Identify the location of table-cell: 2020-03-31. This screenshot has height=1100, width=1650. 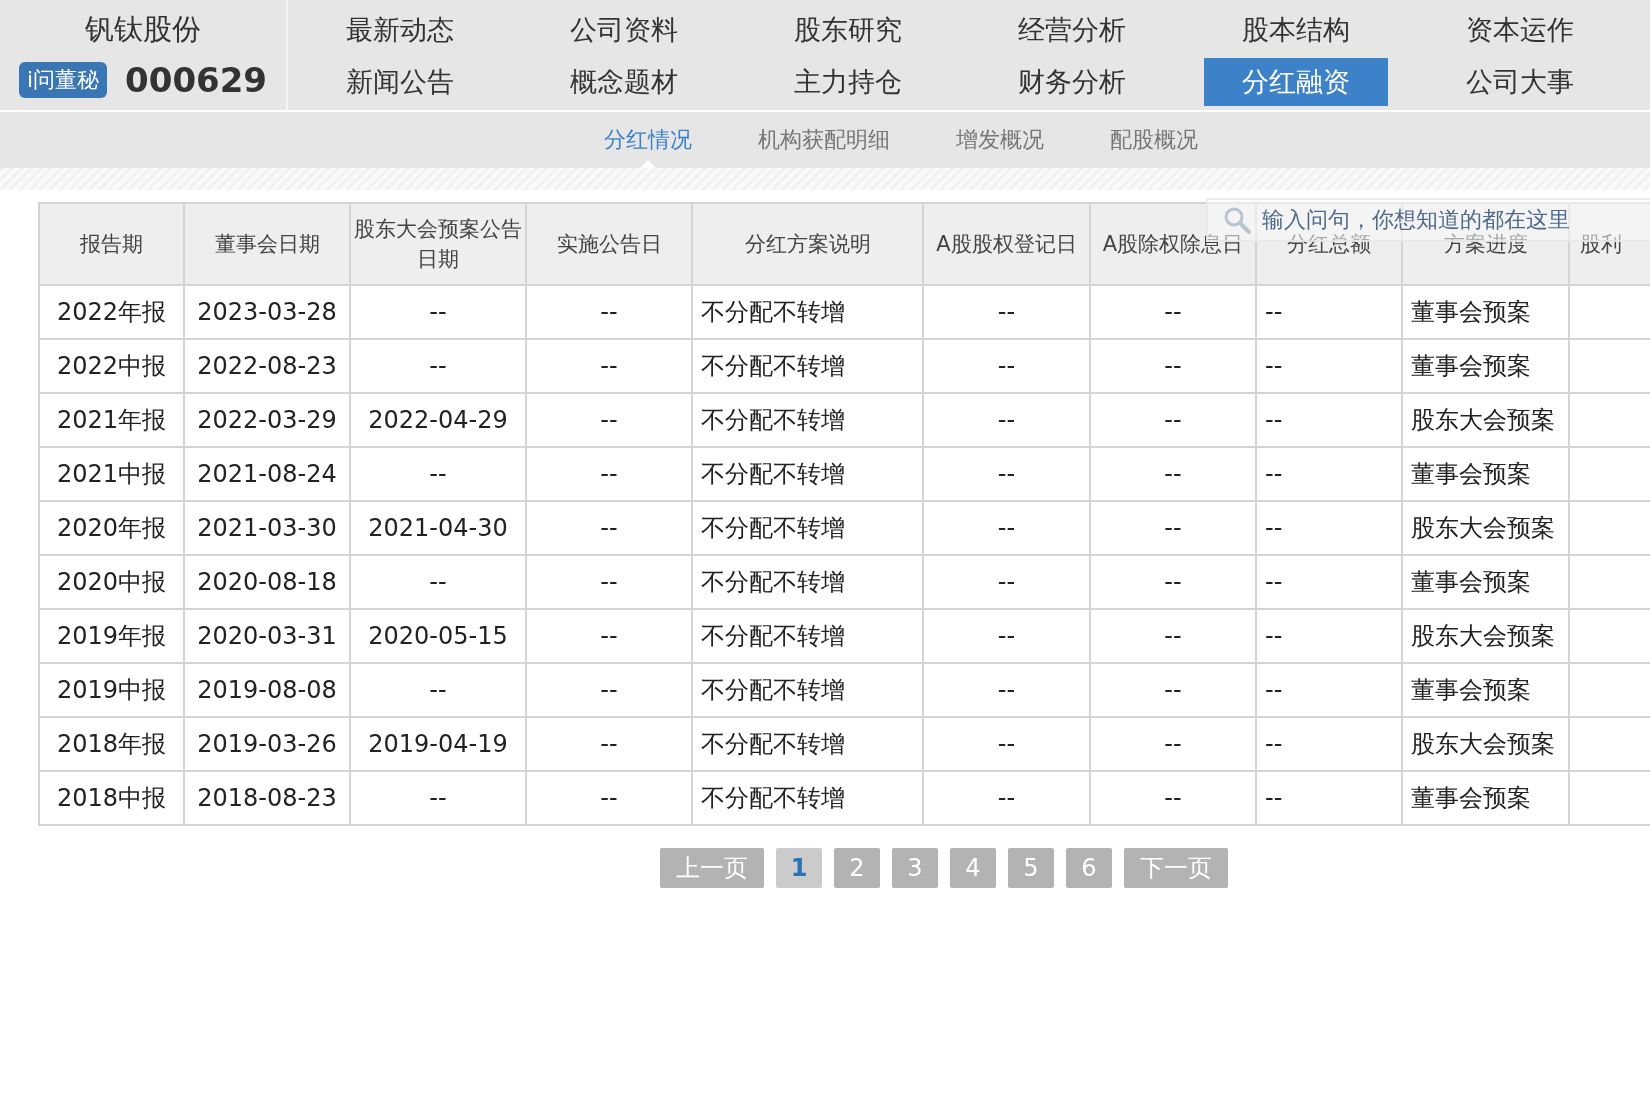
(267, 636).